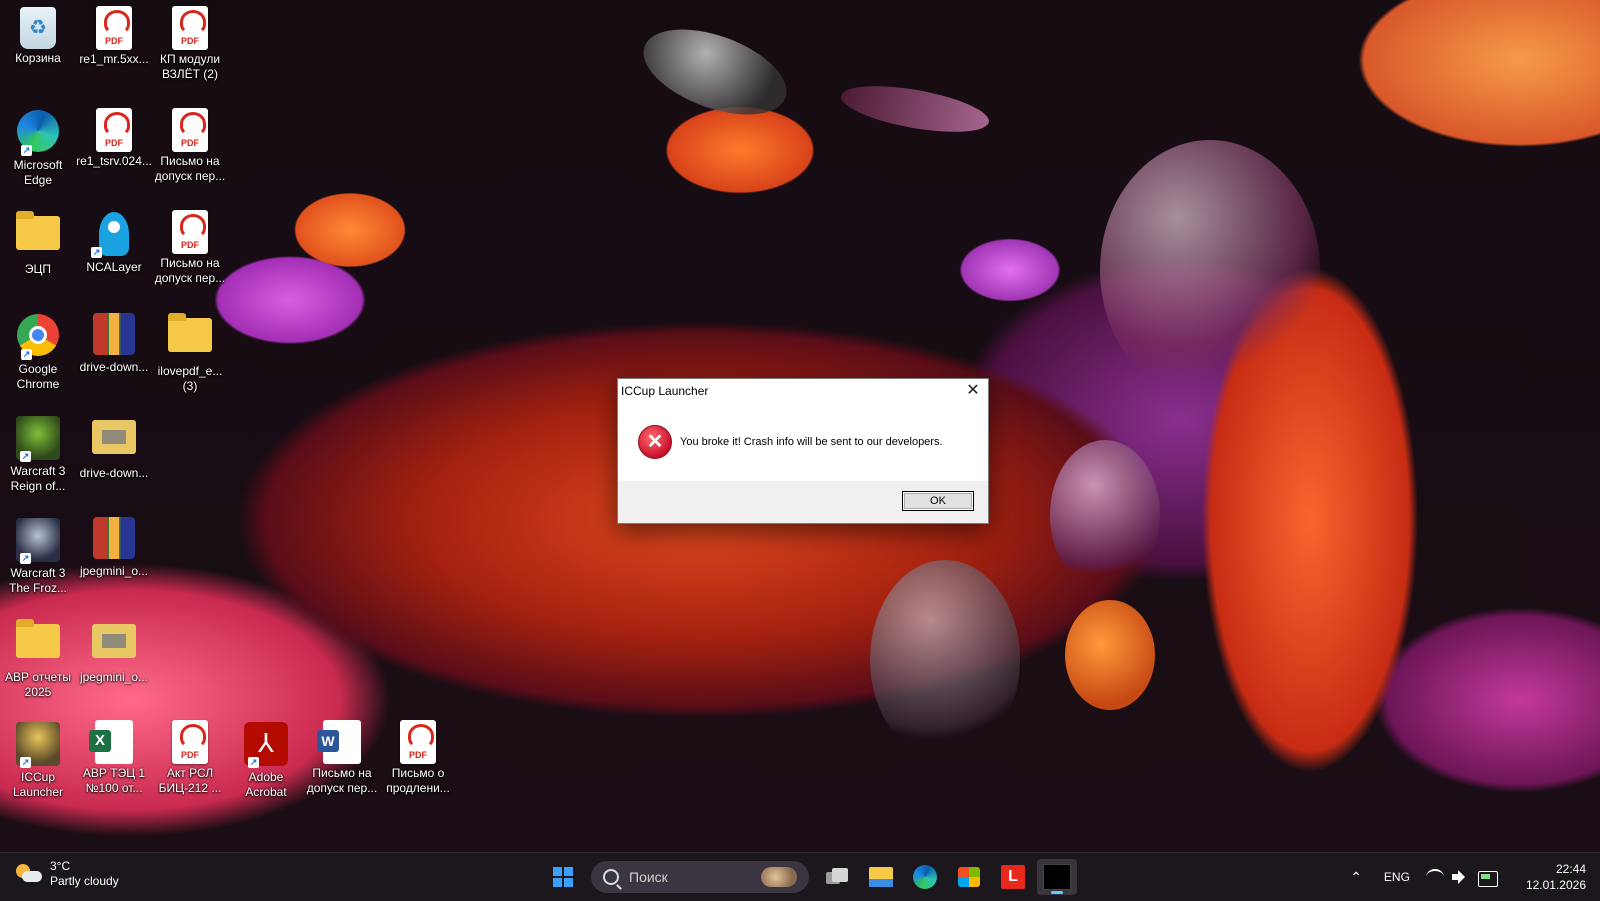  What do you see at coordinates (1487, 878) in the screenshot?
I see `battery-icon` at bounding box center [1487, 878].